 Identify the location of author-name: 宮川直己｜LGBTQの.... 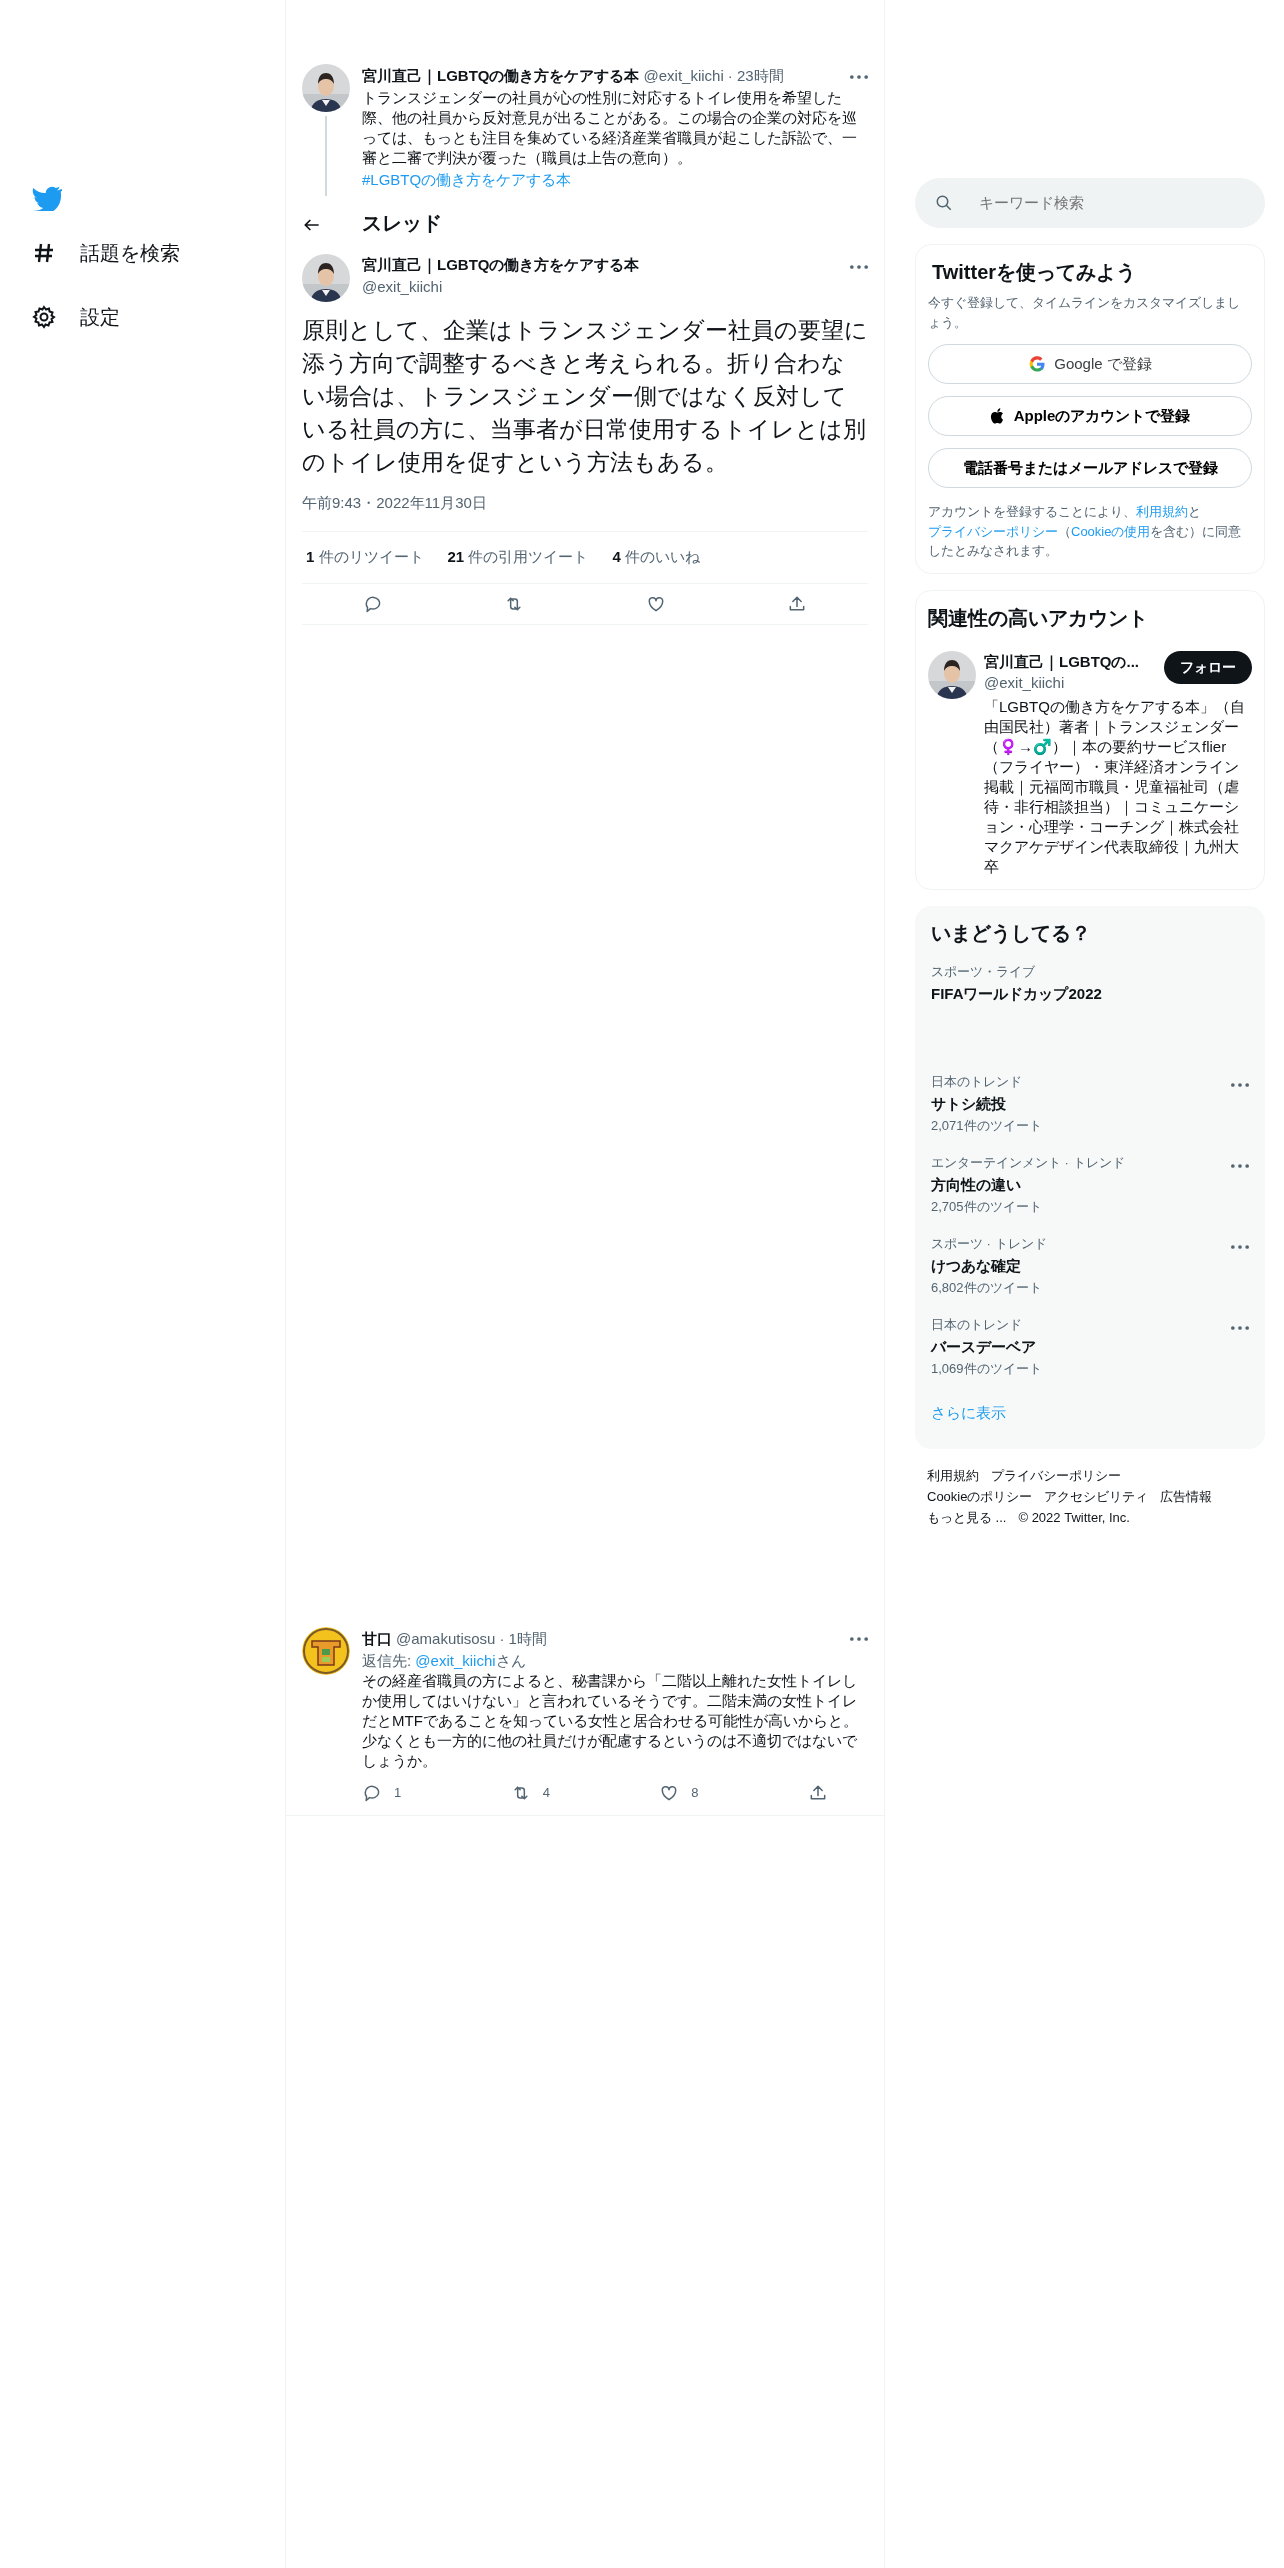
(1074, 661).